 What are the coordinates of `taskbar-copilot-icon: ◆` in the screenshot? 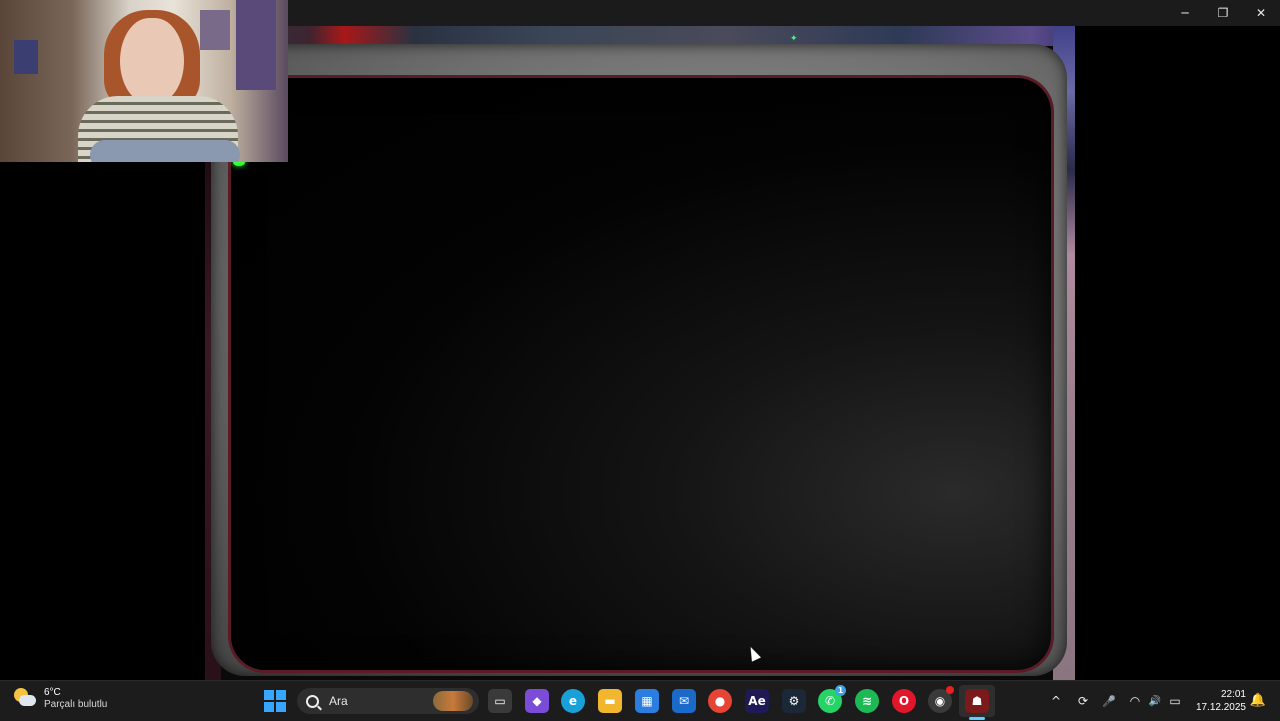 It's located at (537, 701).